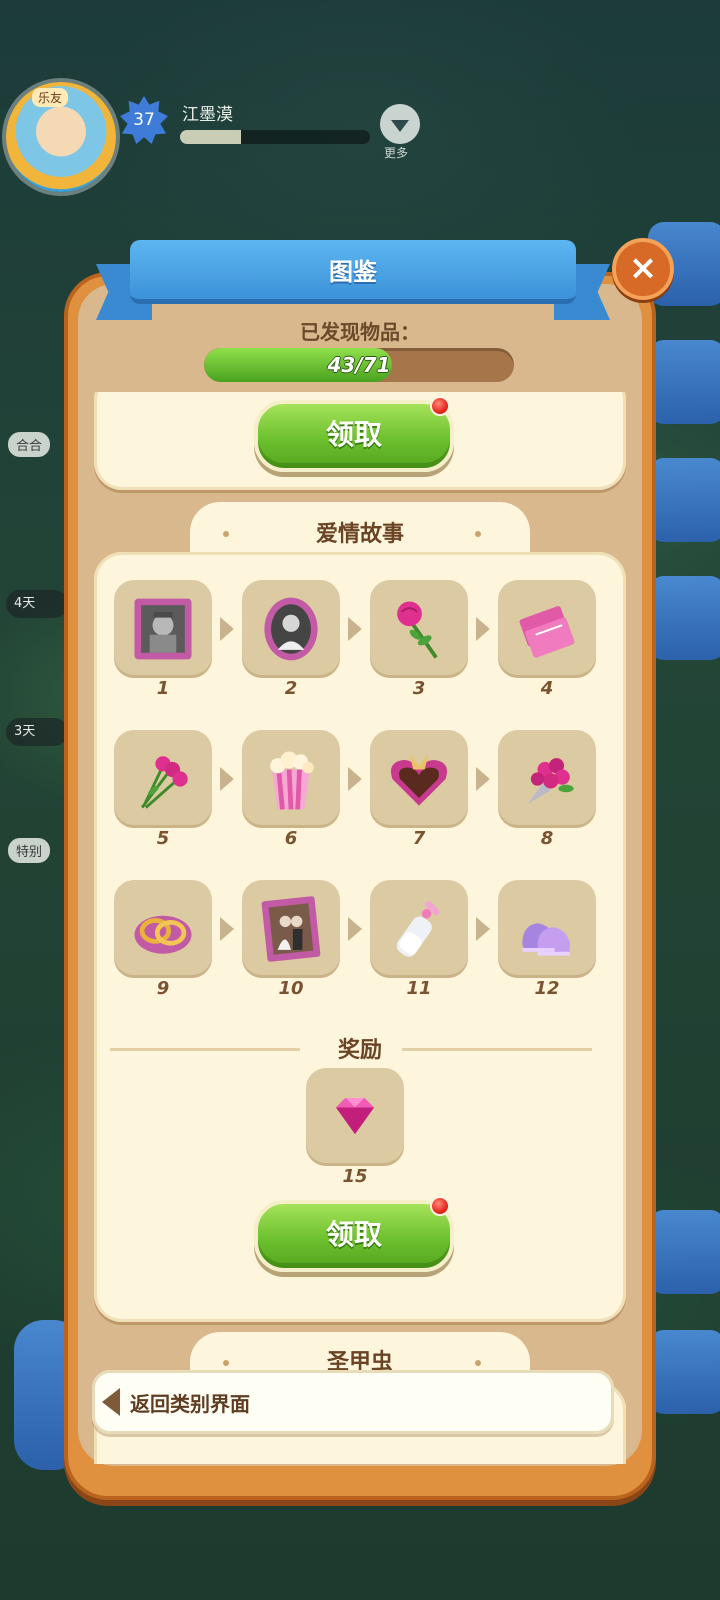  I want to click on claim-button: 领取, so click(354, 1236).